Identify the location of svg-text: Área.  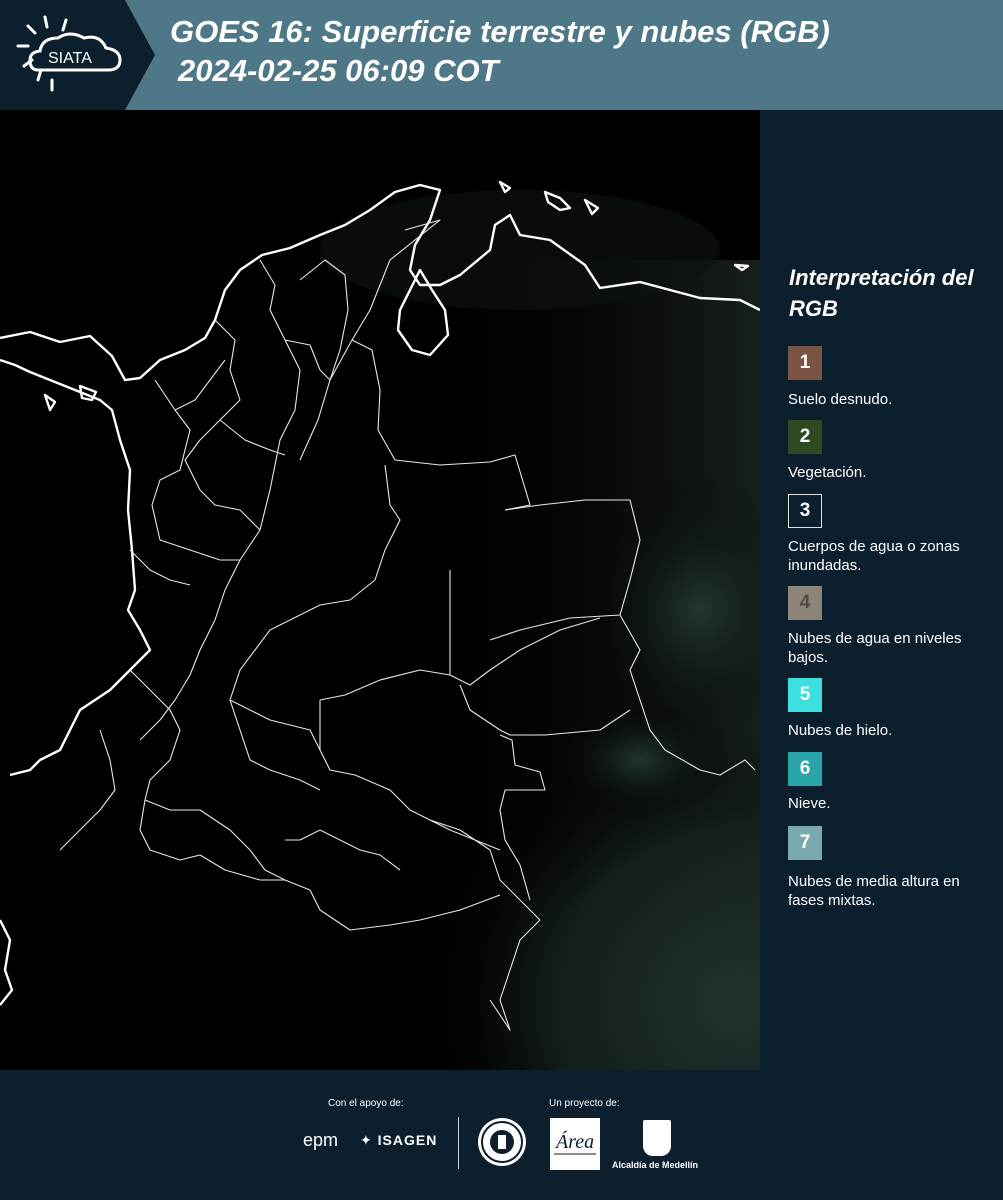
(574, 1141).